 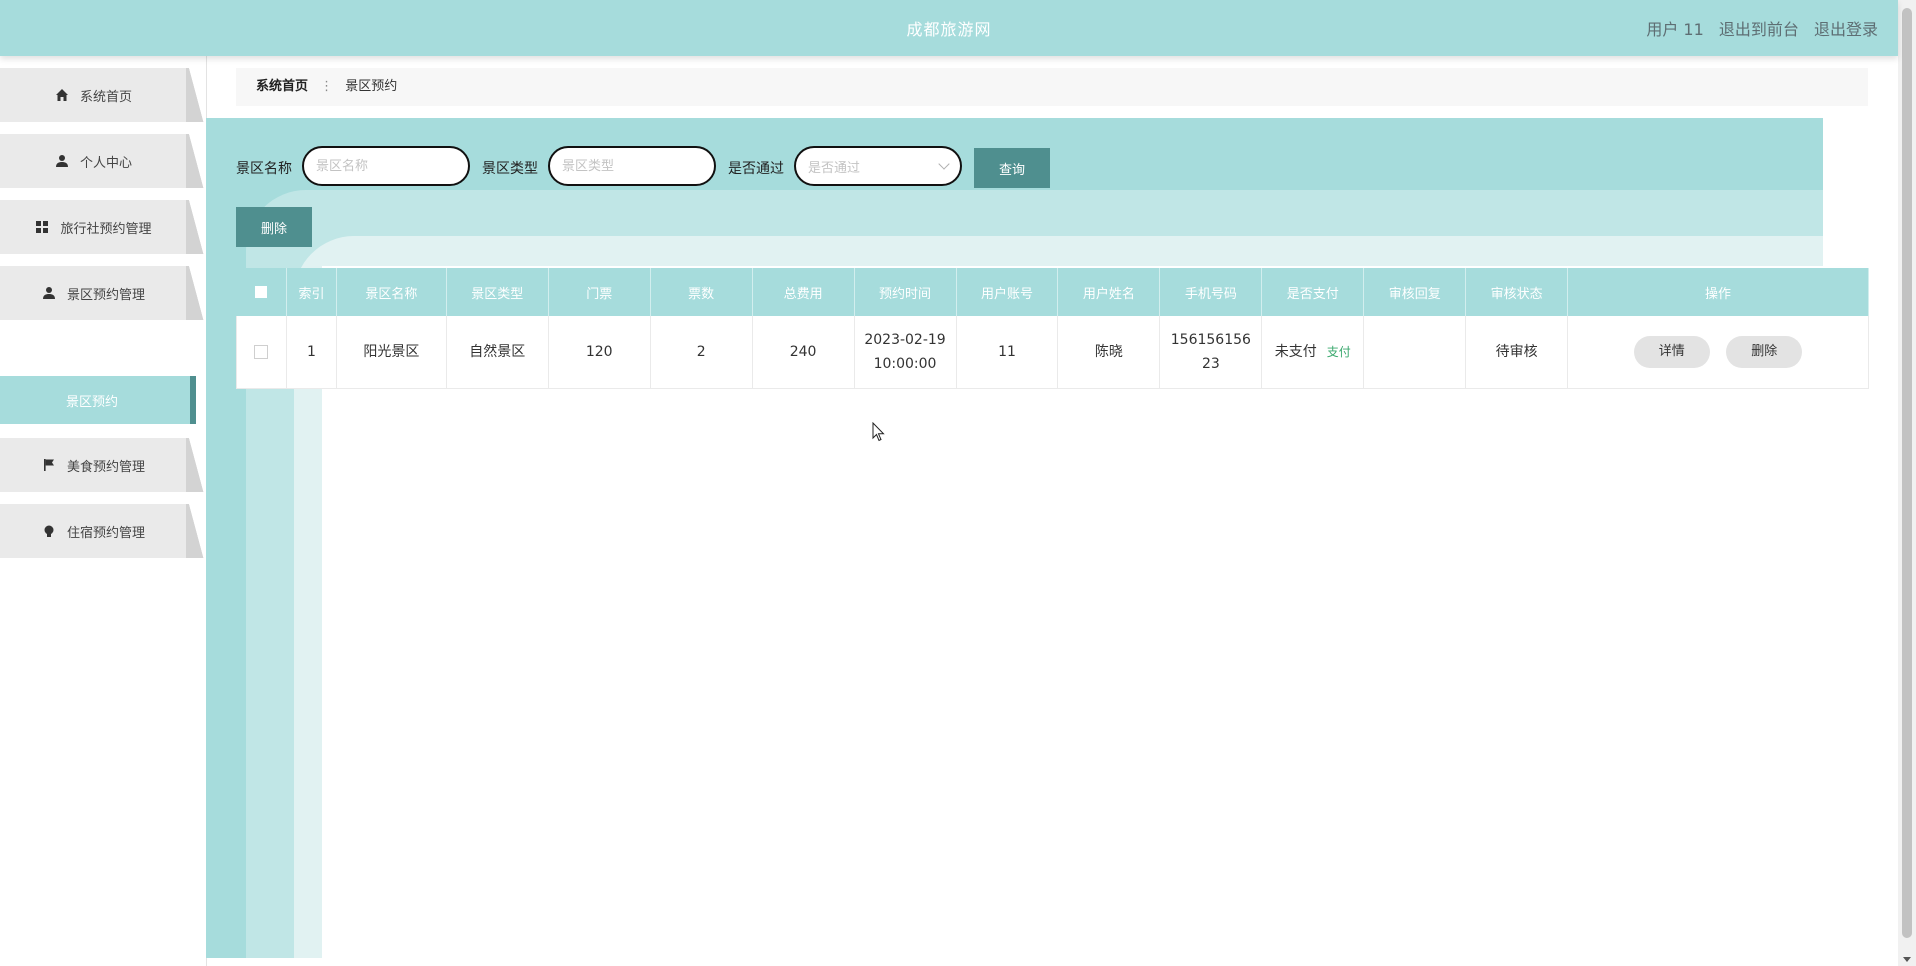 I want to click on cell-scenic-type: 自然景区, so click(x=497, y=352).